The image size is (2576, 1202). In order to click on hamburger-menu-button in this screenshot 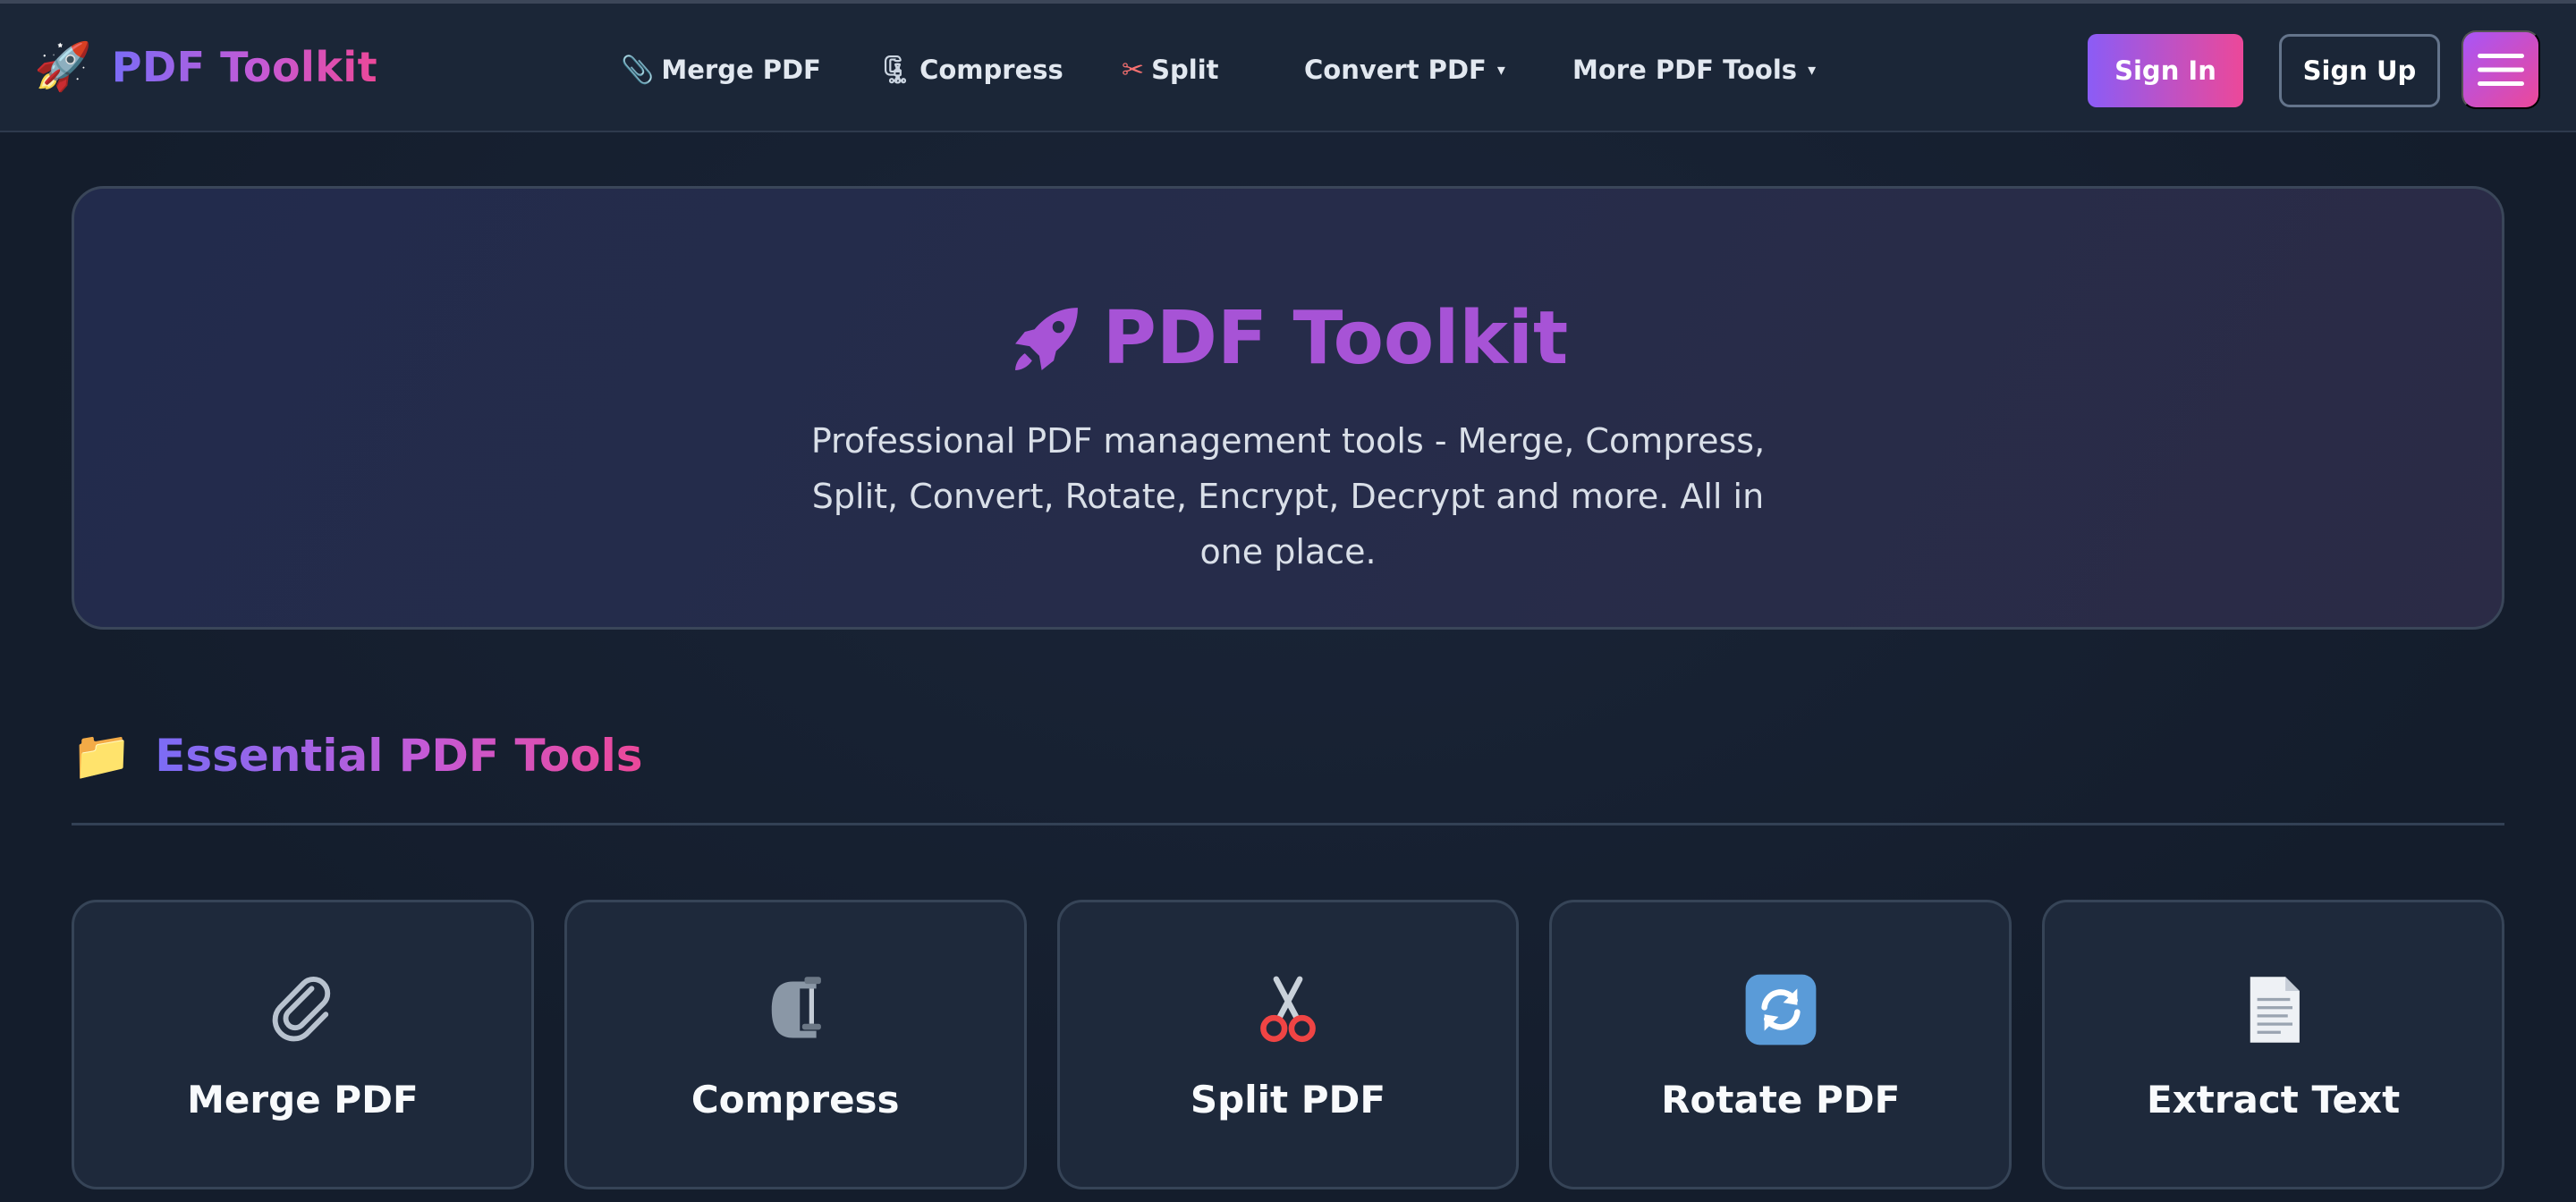, I will do `click(2501, 69)`.